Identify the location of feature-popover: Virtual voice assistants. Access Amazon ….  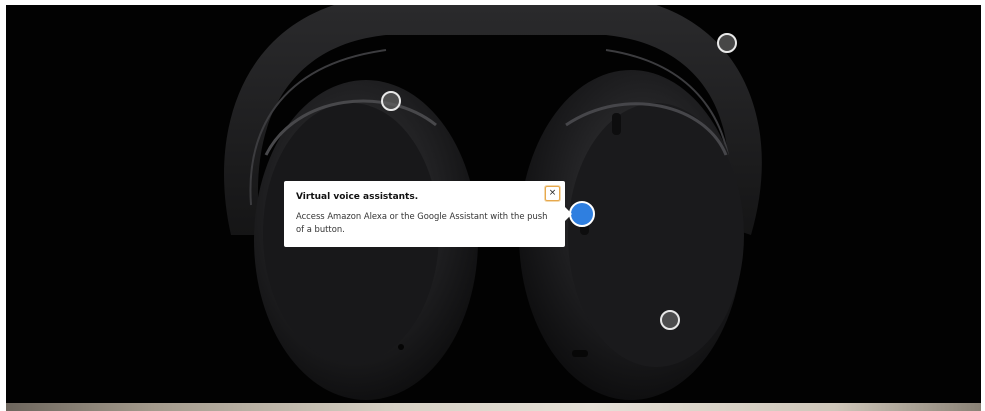
(428, 214).